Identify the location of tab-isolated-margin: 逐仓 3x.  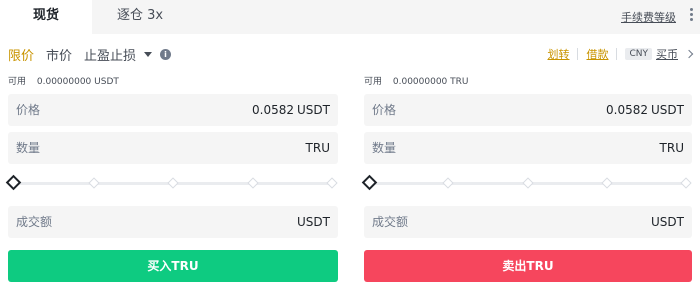
(140, 17).